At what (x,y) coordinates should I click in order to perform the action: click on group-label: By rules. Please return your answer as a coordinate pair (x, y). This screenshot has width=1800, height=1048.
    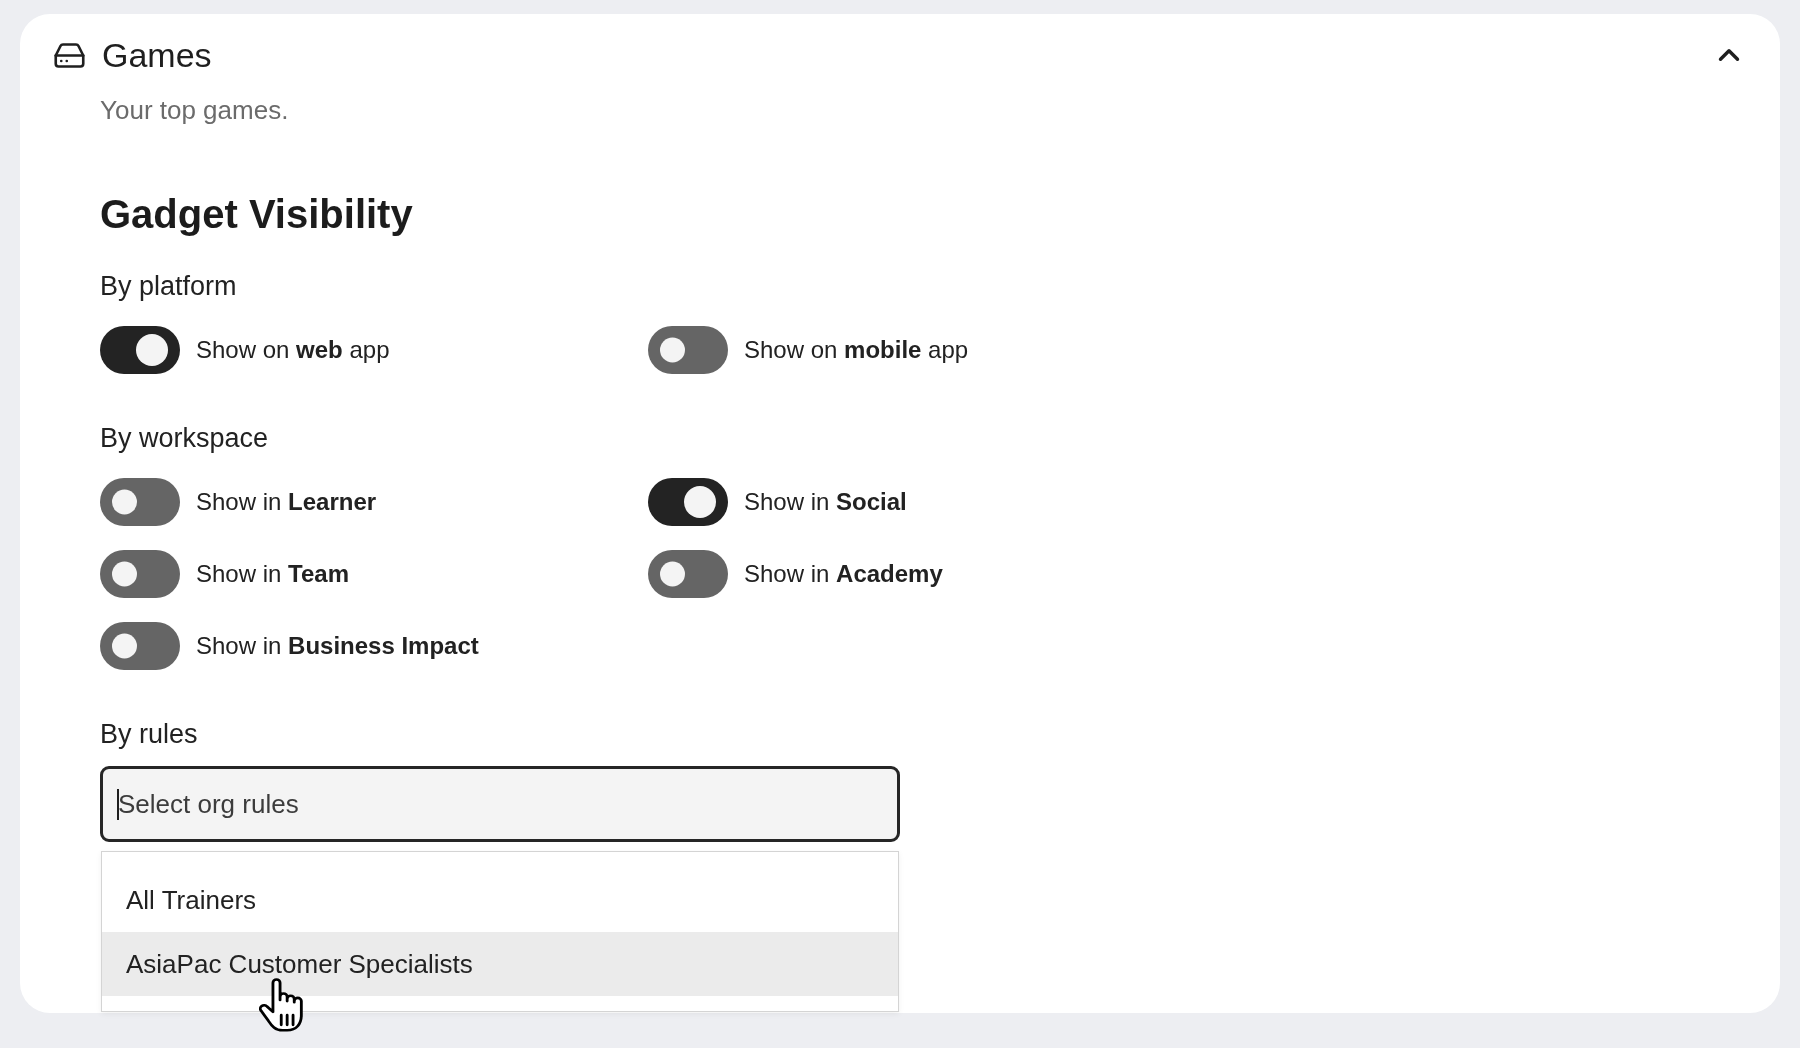
    Looking at the image, I should click on (149, 734).